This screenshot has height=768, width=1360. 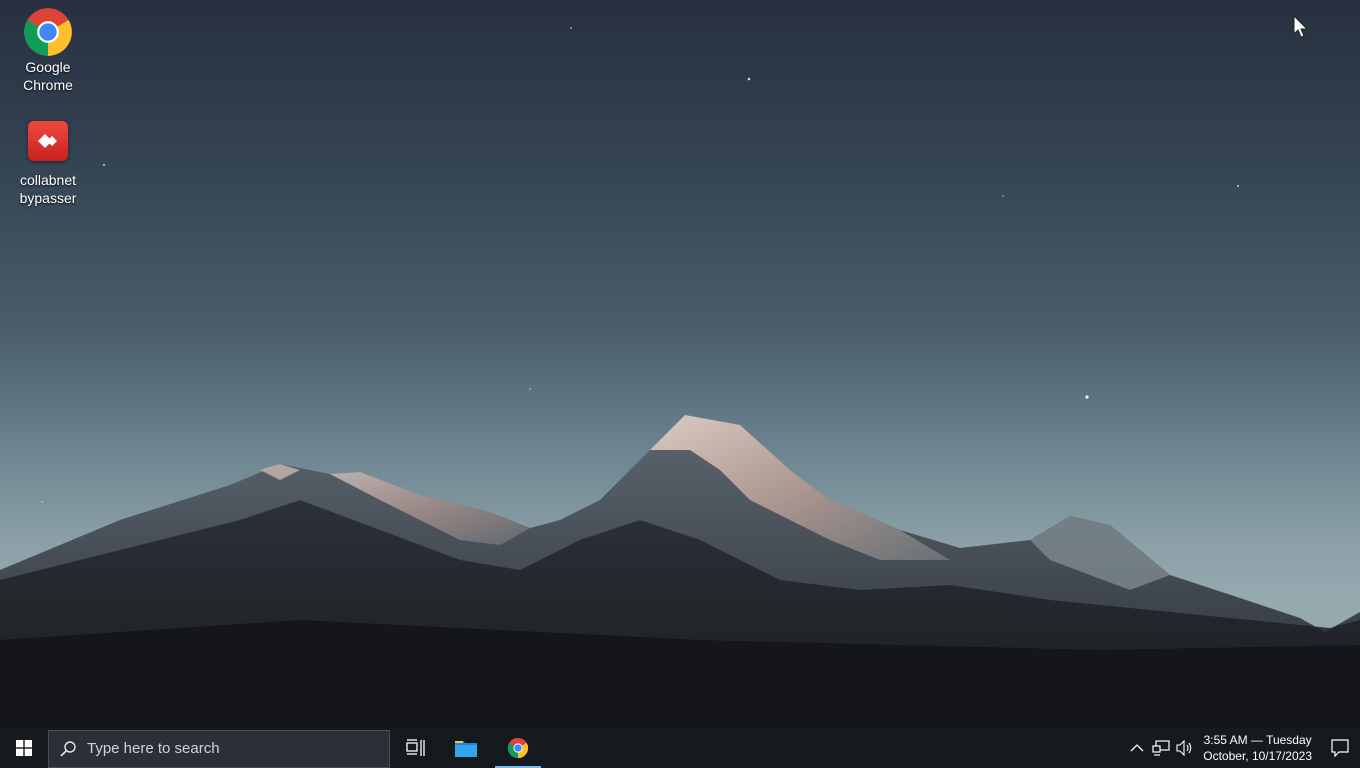 I want to click on system-tray: 3:55 AM — Tuesday October, 10/17/2023, so click(x=1242, y=748).